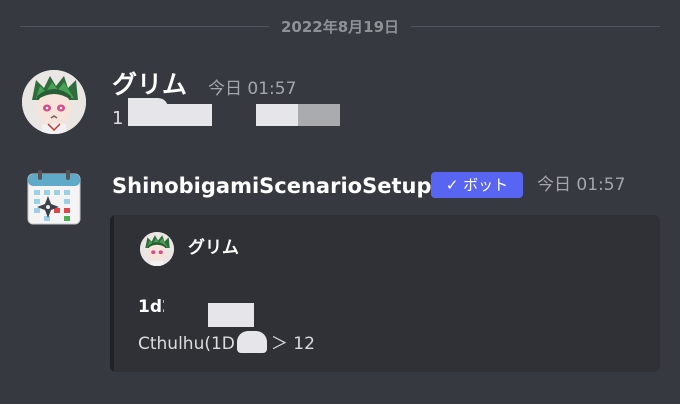 Image resolution: width=680 pixels, height=404 pixels. I want to click on bot-avatar, so click(54, 198).